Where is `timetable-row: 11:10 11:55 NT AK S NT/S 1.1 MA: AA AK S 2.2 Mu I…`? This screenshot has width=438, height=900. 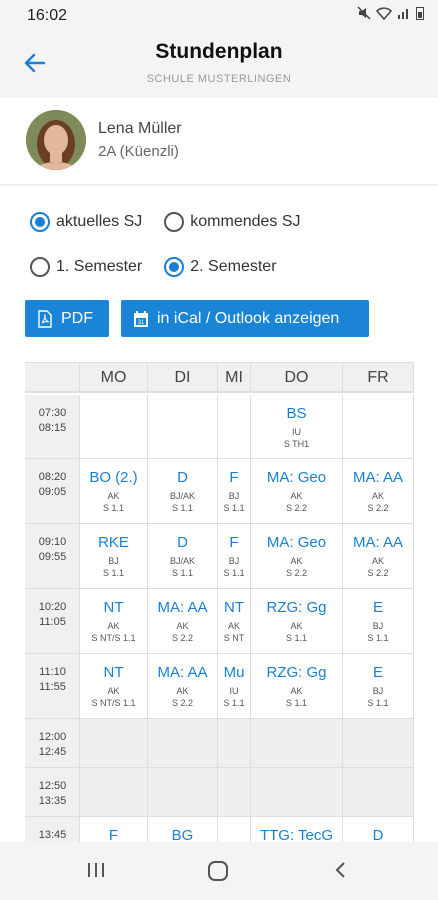 timetable-row: 11:10 11:55 NT AK S NT/S 1.1 MA: AA AK S 2.2 Mu I… is located at coordinates (219, 686).